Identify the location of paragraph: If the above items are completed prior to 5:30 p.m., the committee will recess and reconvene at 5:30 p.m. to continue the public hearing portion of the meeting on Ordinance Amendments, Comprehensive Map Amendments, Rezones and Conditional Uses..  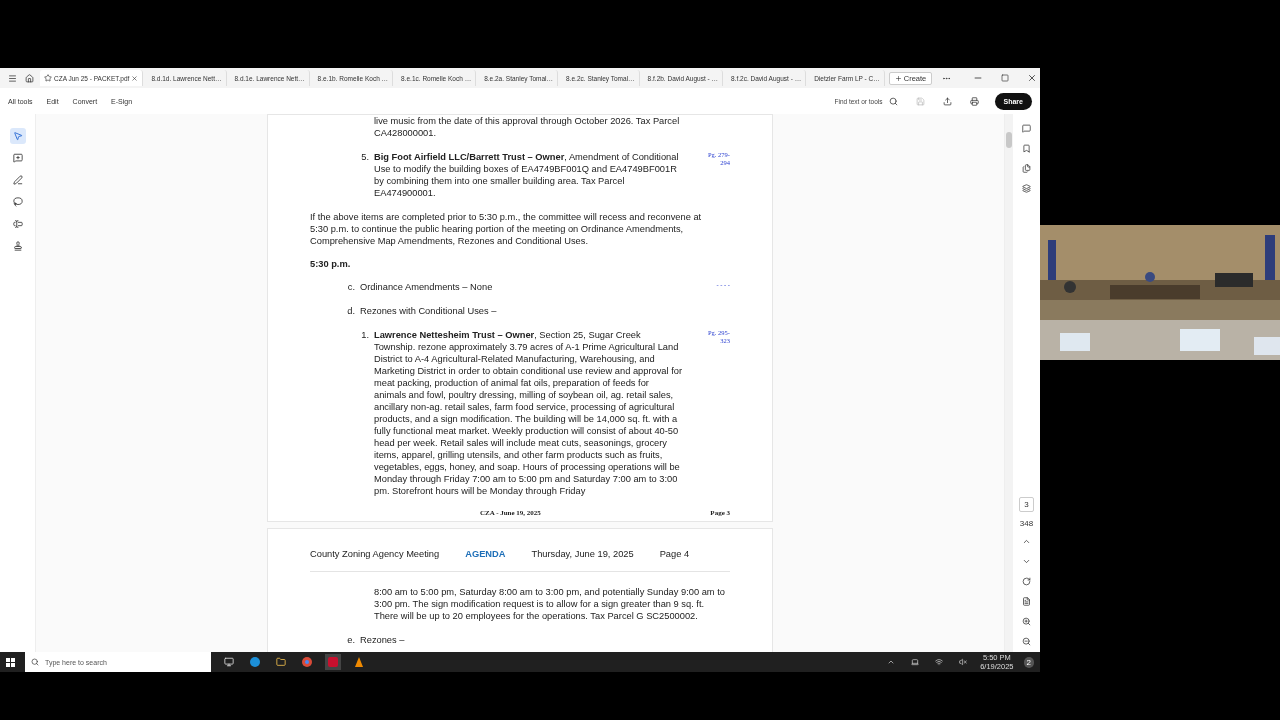
(506, 229).